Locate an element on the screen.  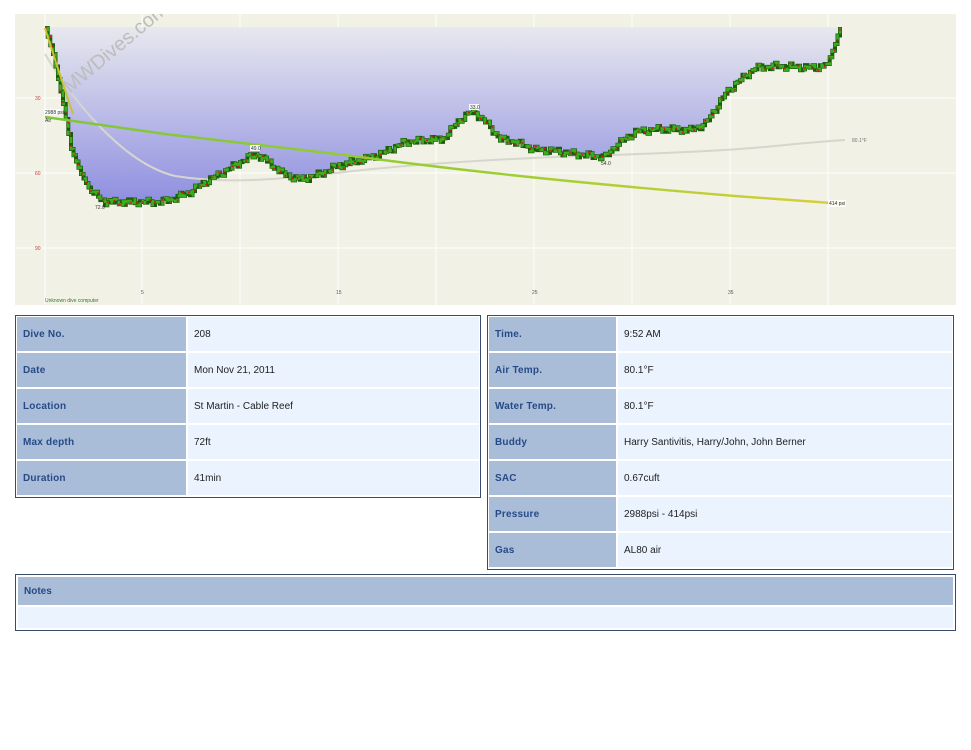
table-row: Duration 41min is located at coordinates (248, 478).